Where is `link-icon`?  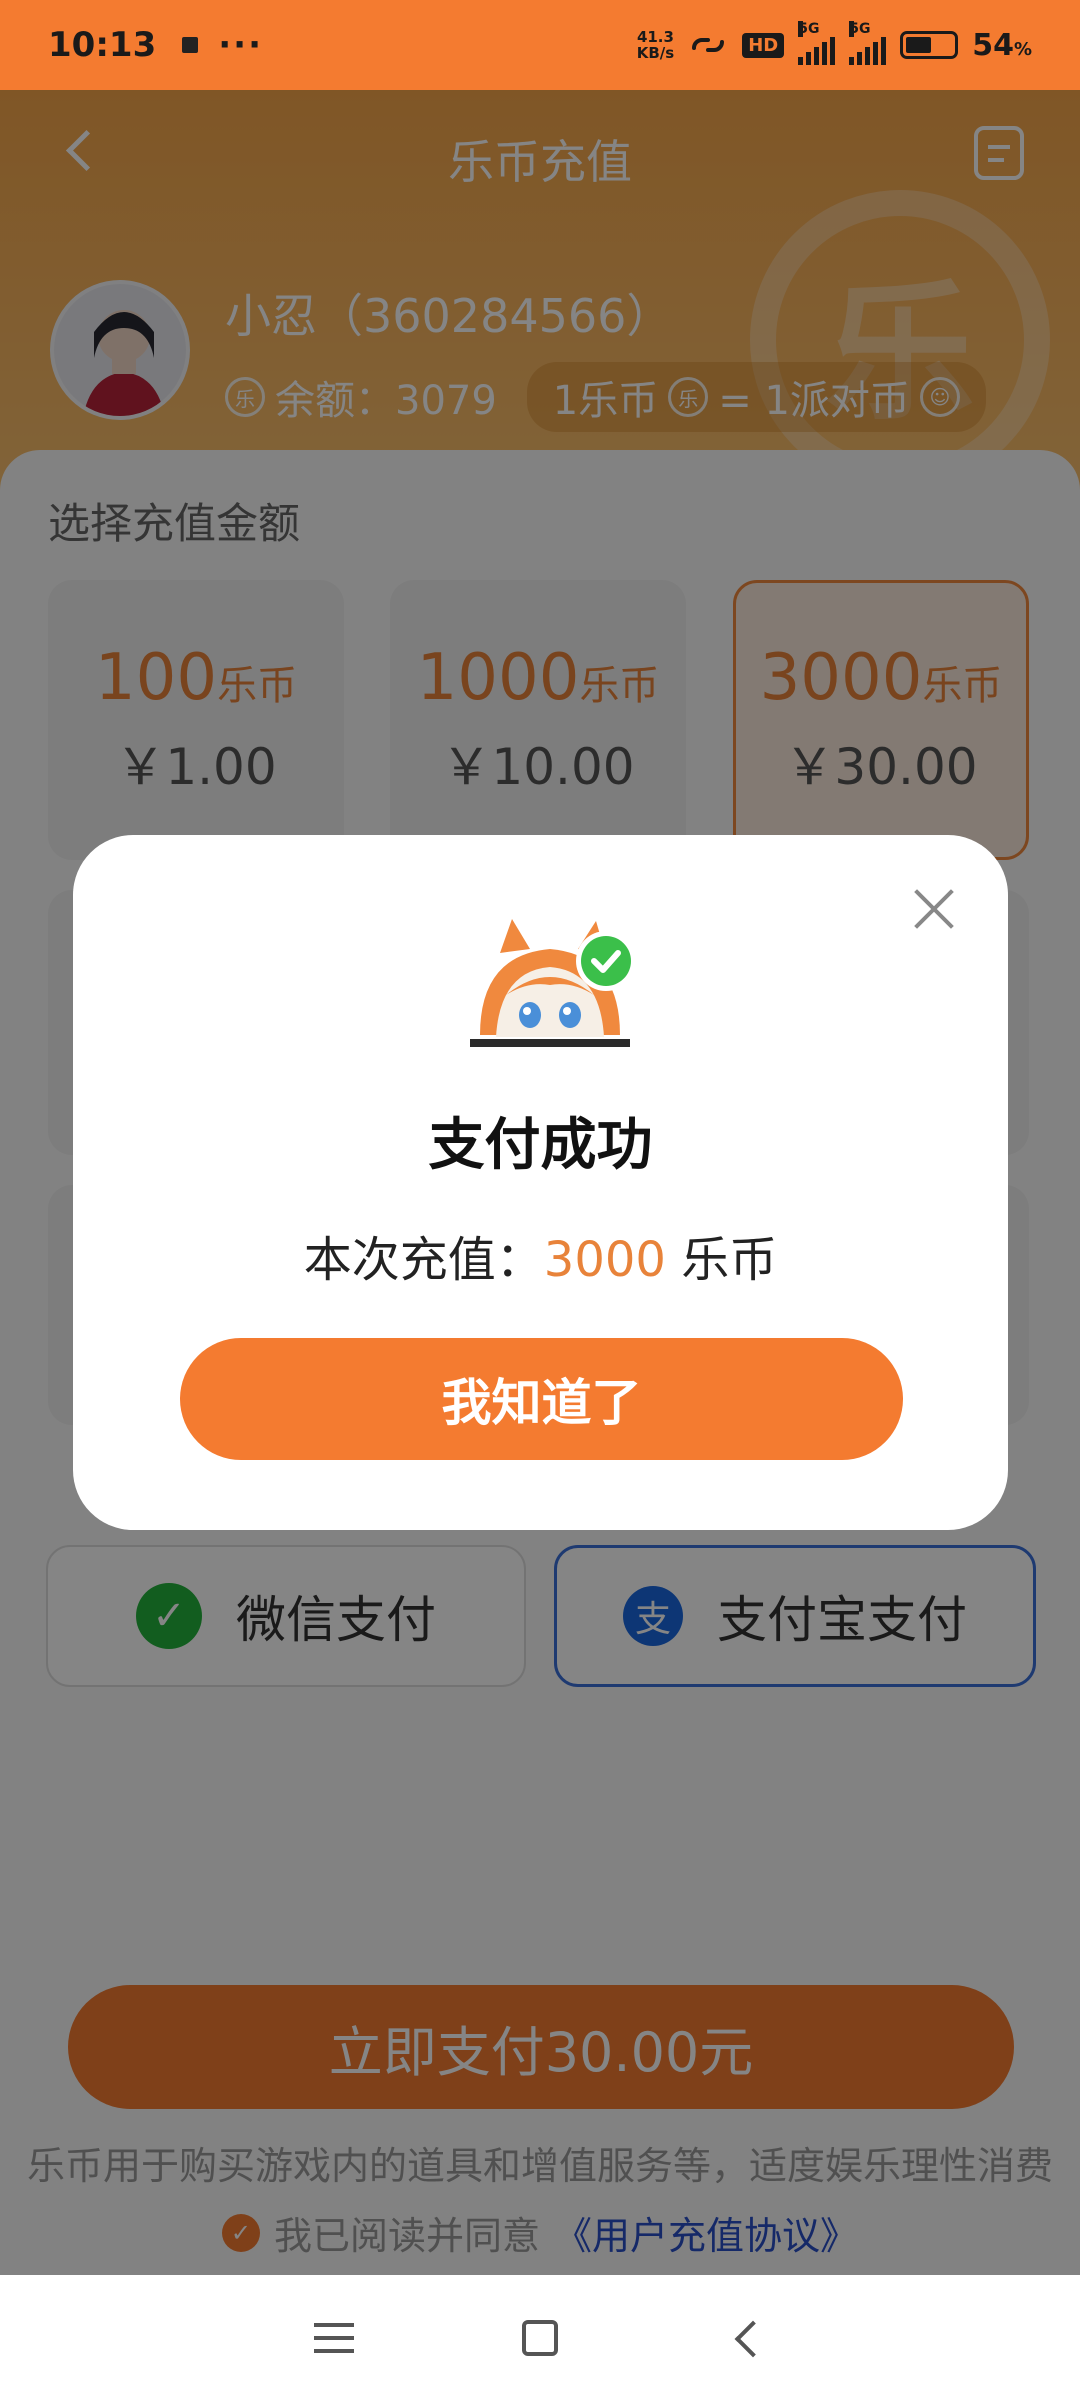 link-icon is located at coordinates (708, 45).